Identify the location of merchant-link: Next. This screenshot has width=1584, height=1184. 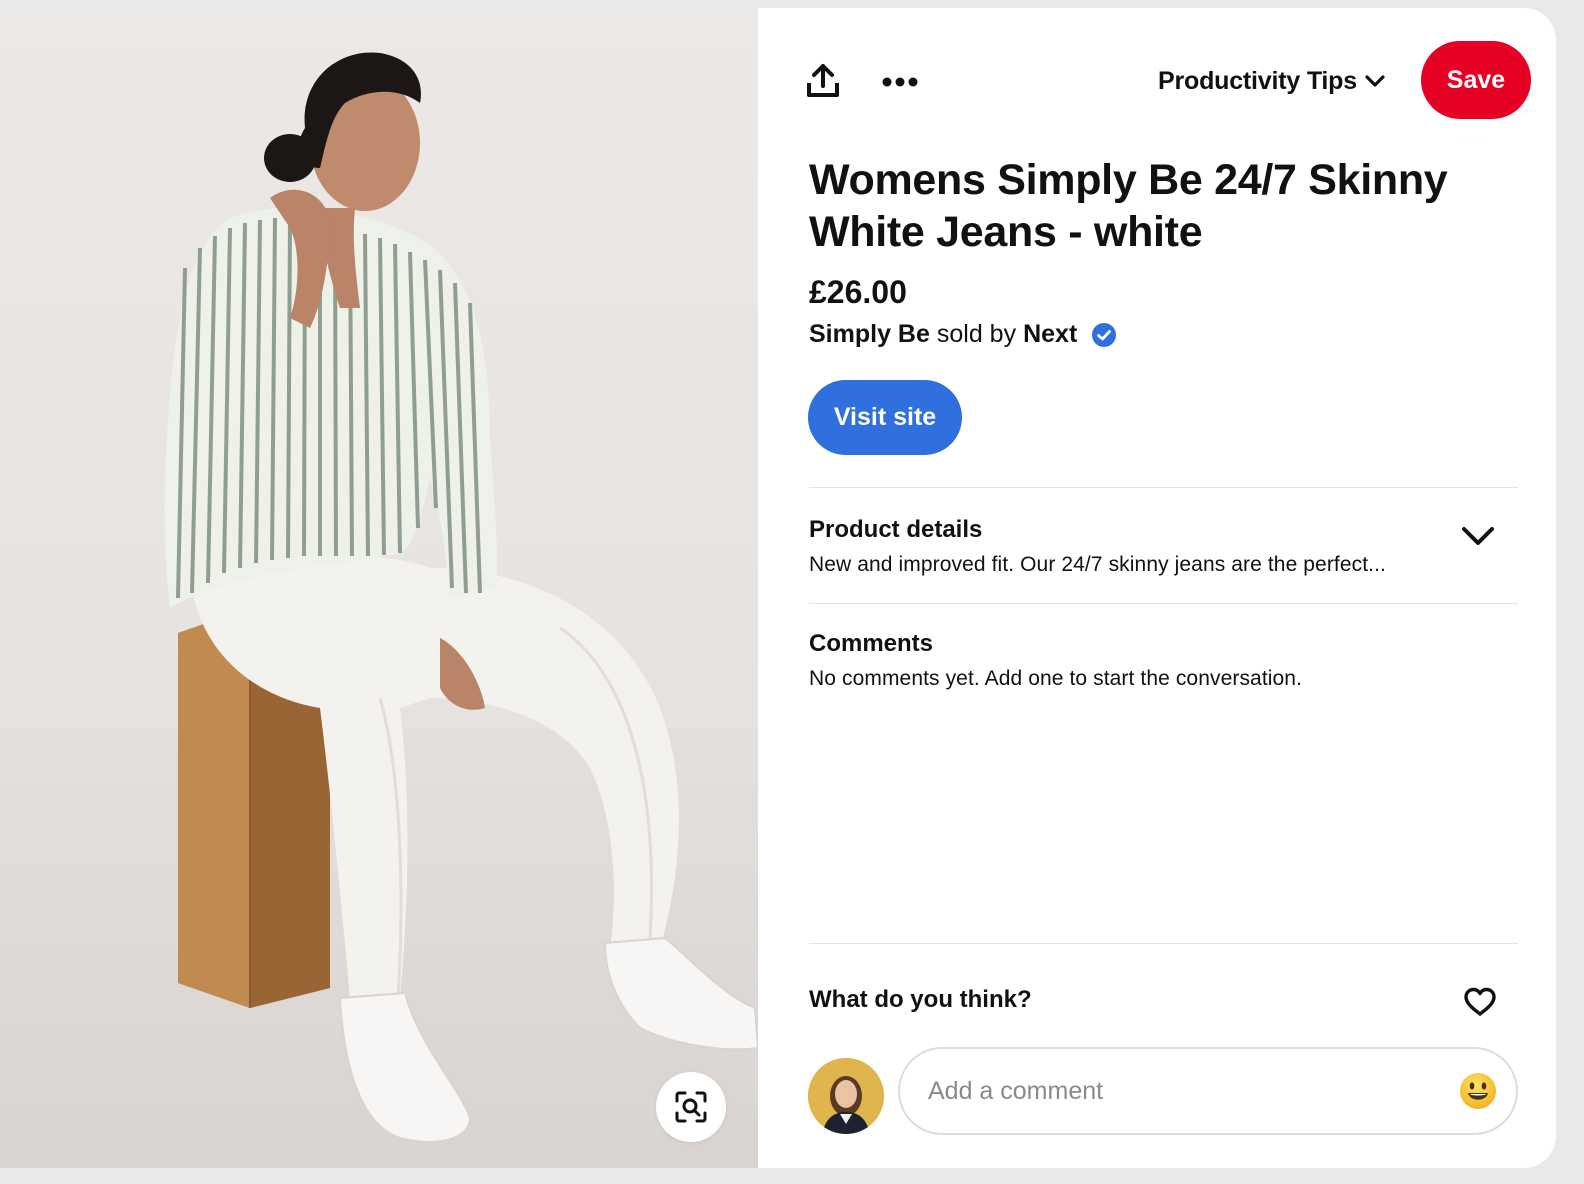
(1050, 334).